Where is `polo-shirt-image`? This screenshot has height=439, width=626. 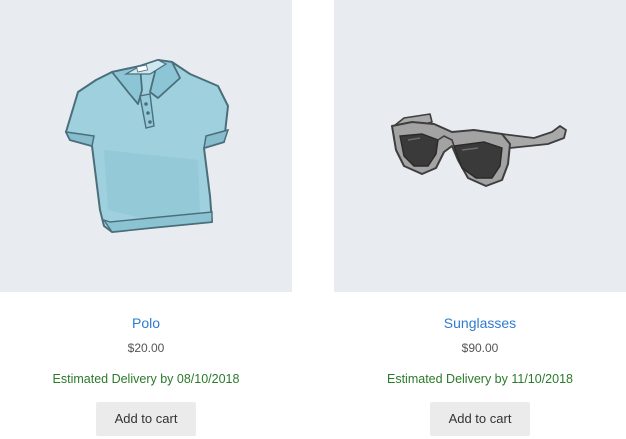 polo-shirt-image is located at coordinates (147, 146).